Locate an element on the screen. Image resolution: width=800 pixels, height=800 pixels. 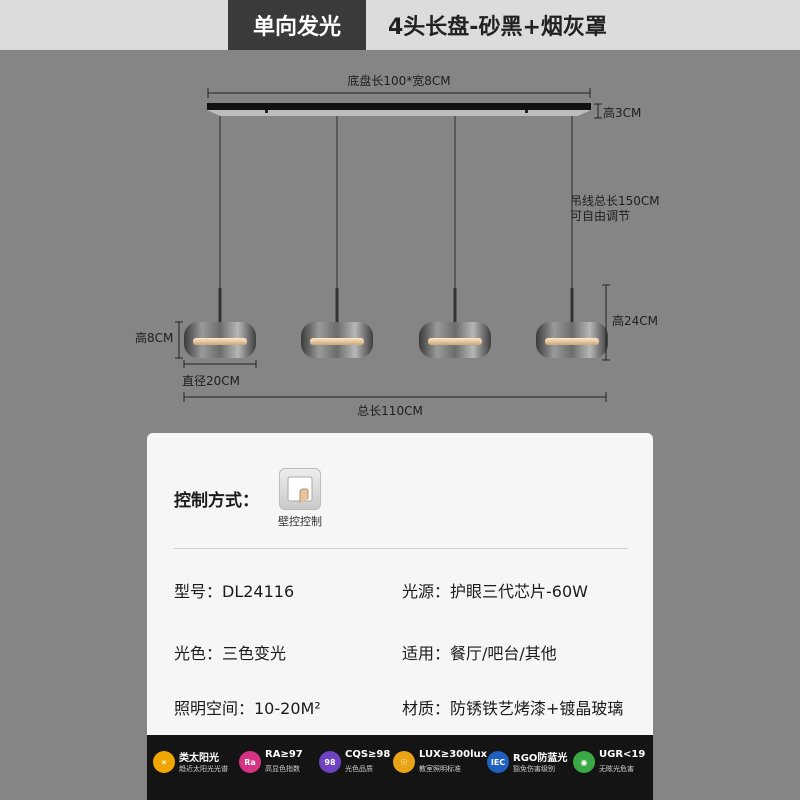
badge-title: CQS≥98 is located at coordinates (368, 754).